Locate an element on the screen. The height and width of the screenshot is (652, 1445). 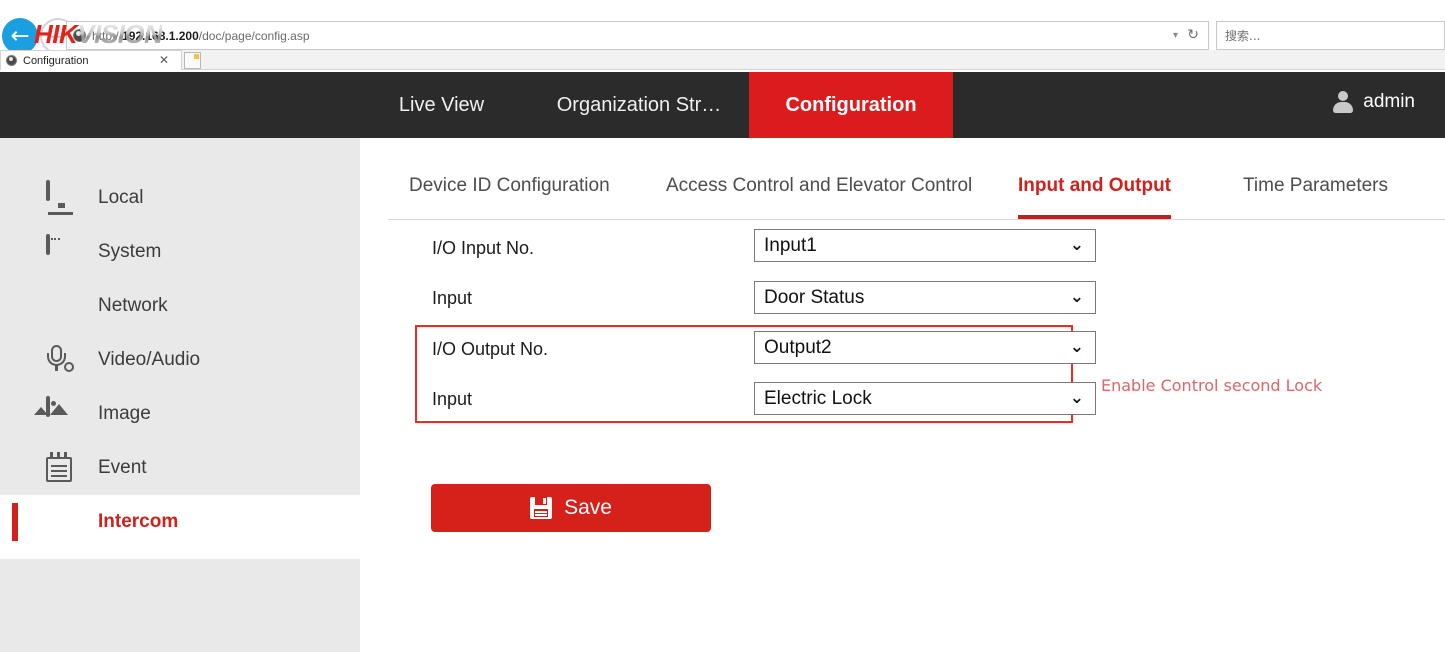
intercom-device-icon is located at coordinates (62, 522).